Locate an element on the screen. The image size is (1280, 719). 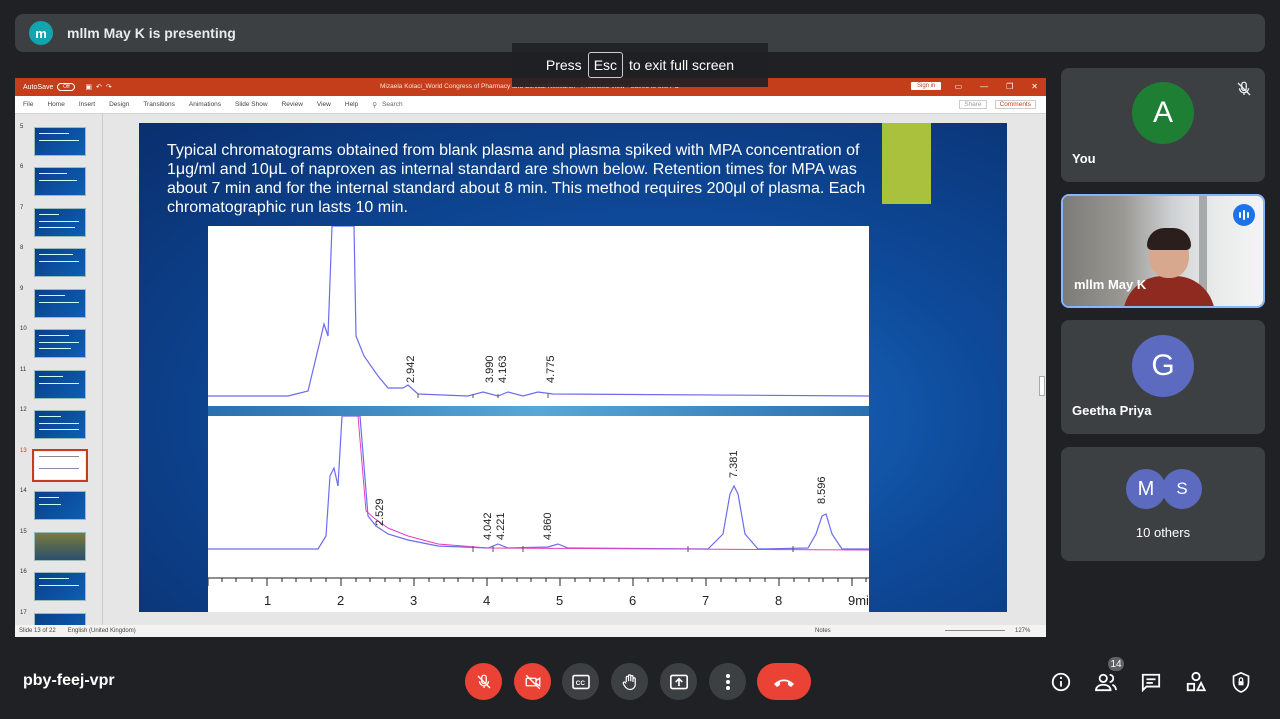
share-button: Share is located at coordinates (973, 104).